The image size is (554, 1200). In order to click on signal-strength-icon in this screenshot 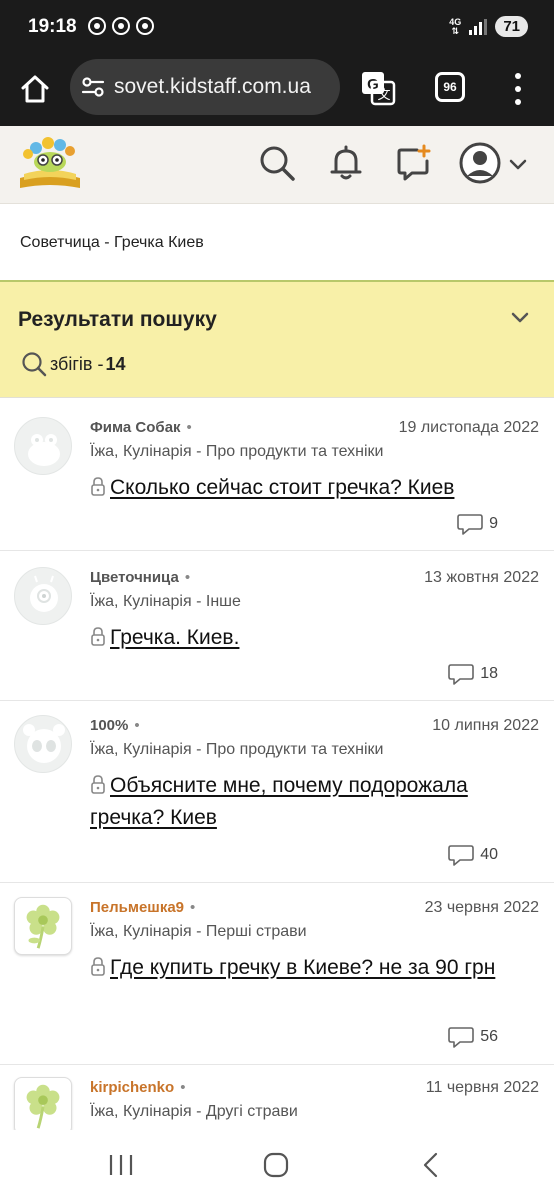, I will do `click(478, 26)`.